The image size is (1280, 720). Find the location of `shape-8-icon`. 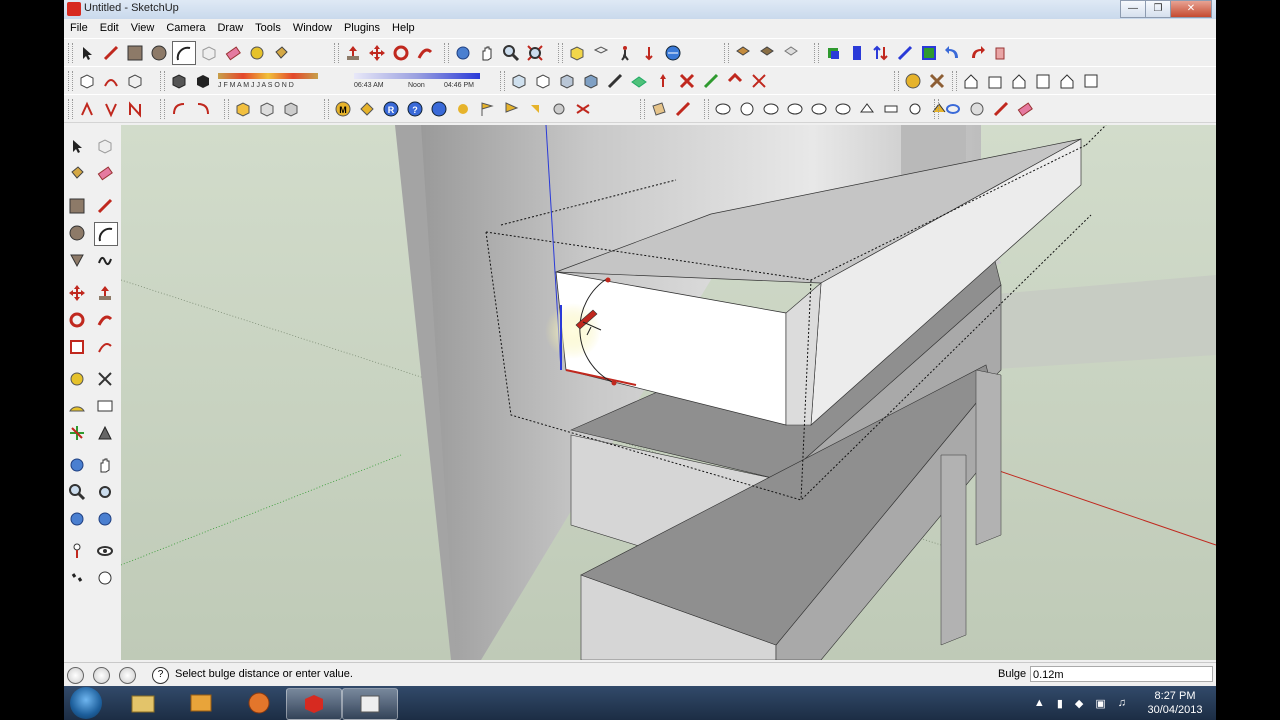

shape-8-icon is located at coordinates (891, 109).